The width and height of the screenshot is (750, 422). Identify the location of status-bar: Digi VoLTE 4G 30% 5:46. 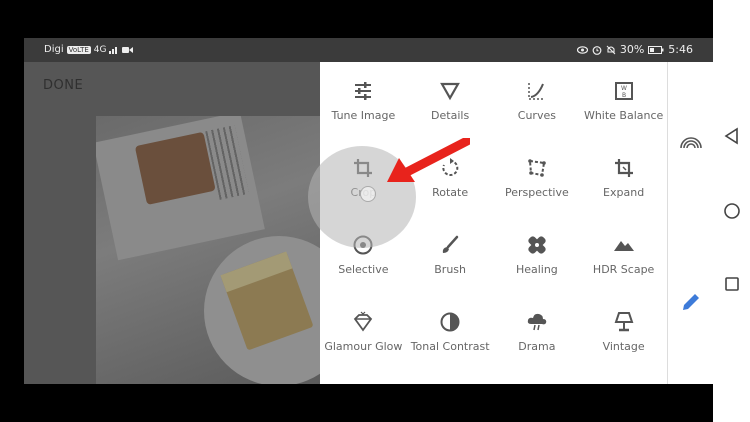
(368, 50).